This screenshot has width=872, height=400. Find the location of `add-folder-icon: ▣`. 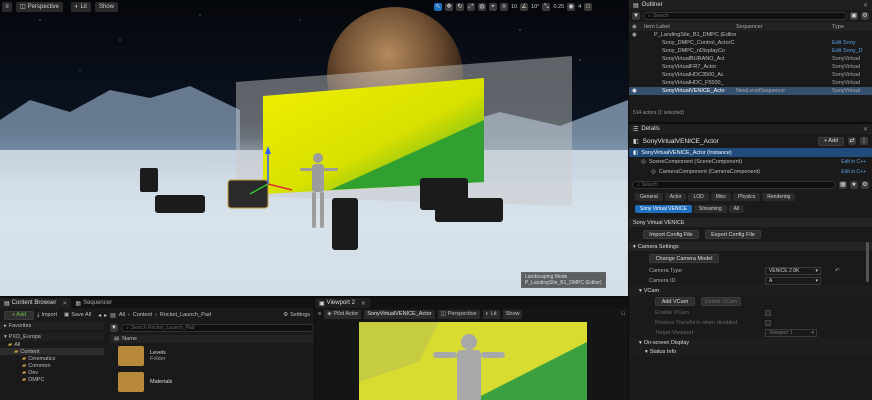

add-folder-icon: ▣ is located at coordinates (854, 16).